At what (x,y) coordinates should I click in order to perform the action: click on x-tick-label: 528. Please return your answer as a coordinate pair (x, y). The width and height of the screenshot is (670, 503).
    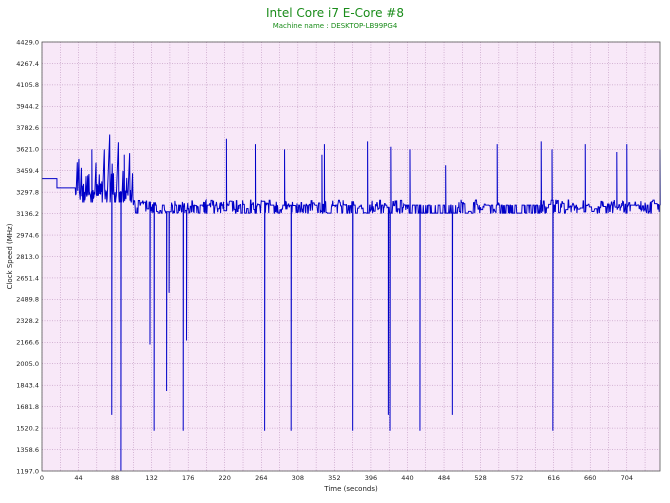
    Looking at the image, I should click on (480, 478).